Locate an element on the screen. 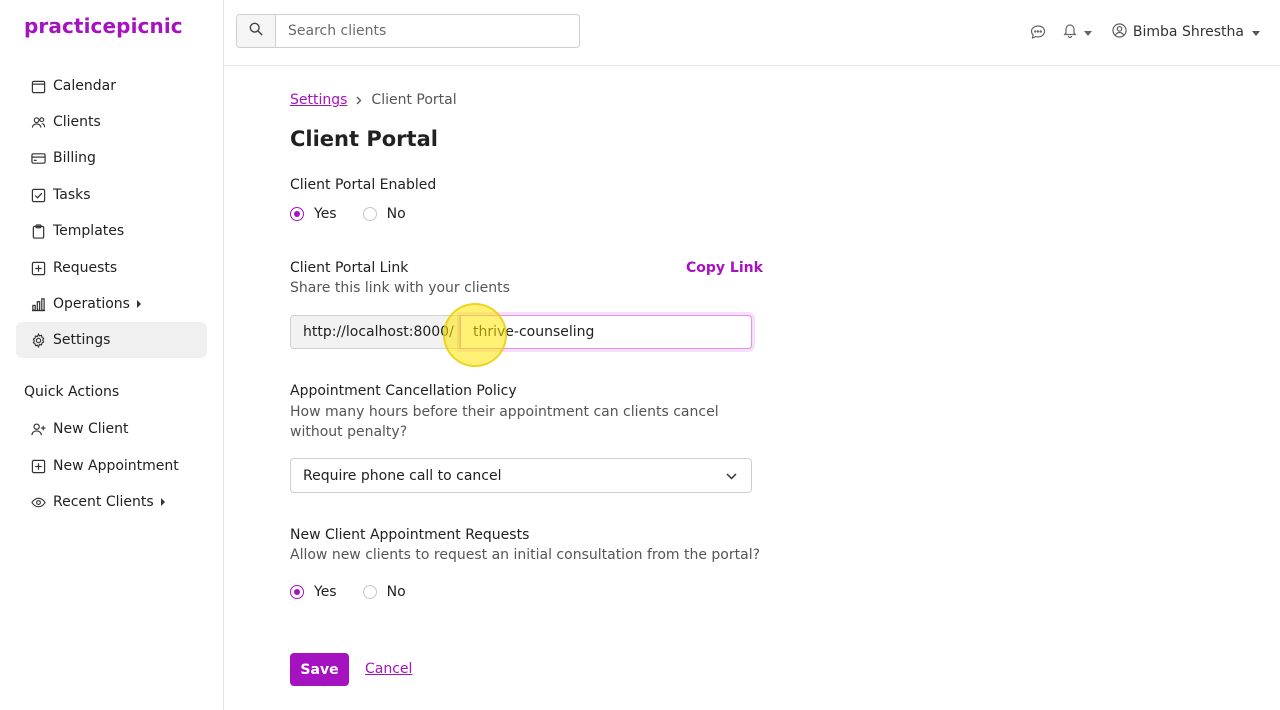  credit-card-icon is located at coordinates (38, 158).